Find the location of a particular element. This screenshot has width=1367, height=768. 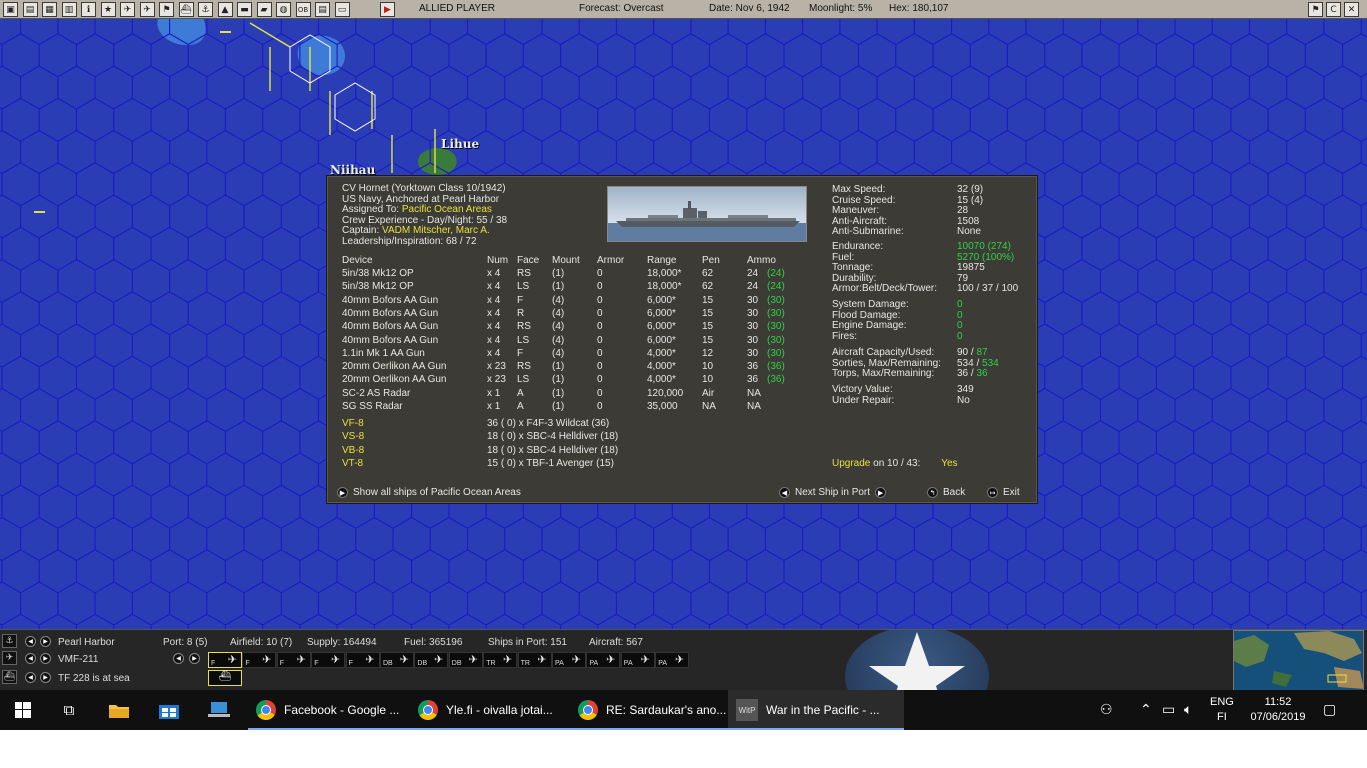

truck-icon: ▬ is located at coordinates (244, 9).